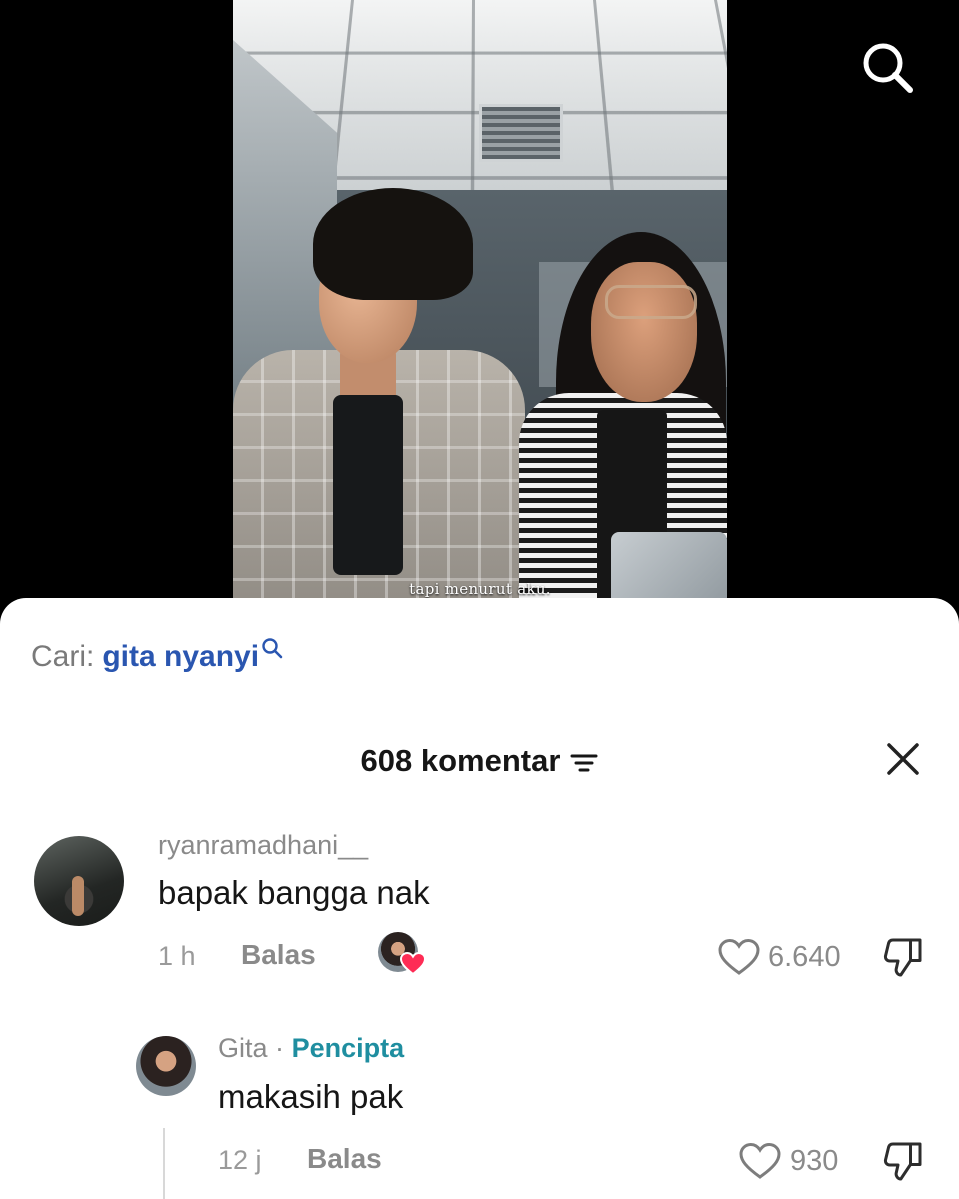 The width and height of the screenshot is (959, 1199). What do you see at coordinates (240, 1160) in the screenshot?
I see `reply-time: 12 j` at bounding box center [240, 1160].